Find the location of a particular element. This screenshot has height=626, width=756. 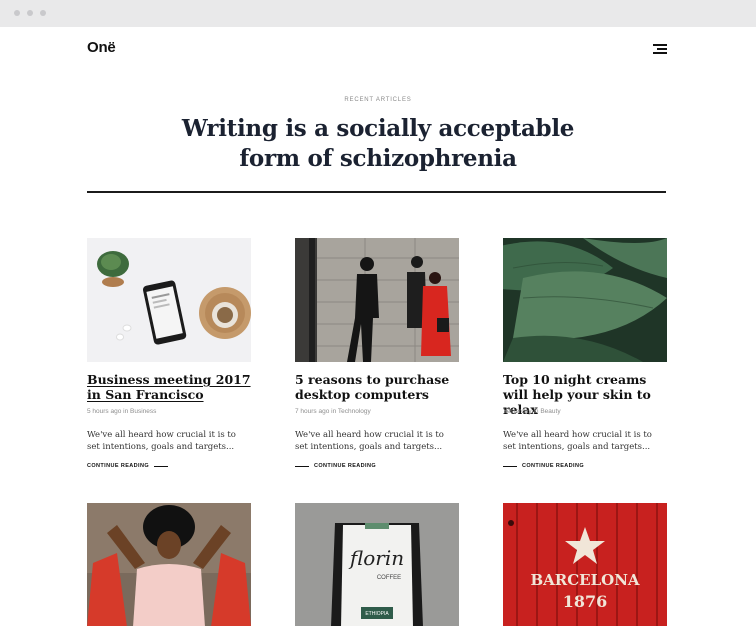

article-meta: 5 hours ago in Business is located at coordinates (122, 411).